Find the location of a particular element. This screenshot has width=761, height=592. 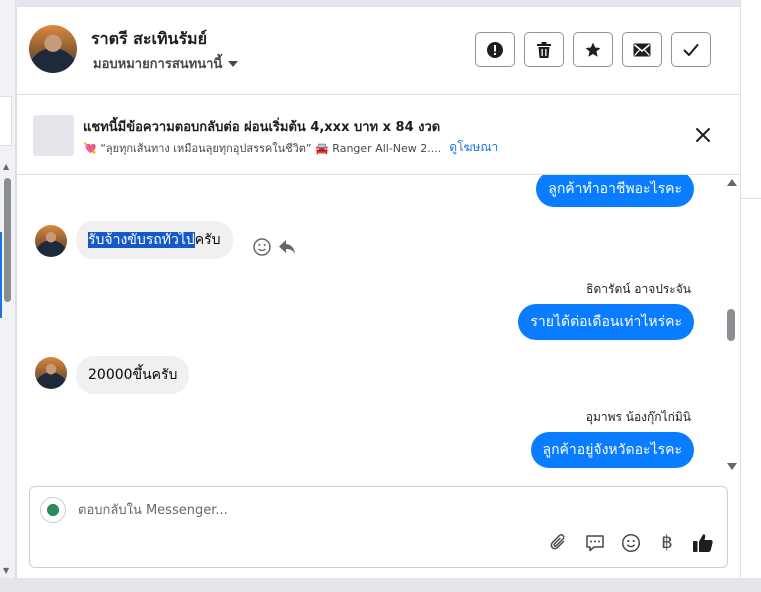

delete-button is located at coordinates (544, 49).